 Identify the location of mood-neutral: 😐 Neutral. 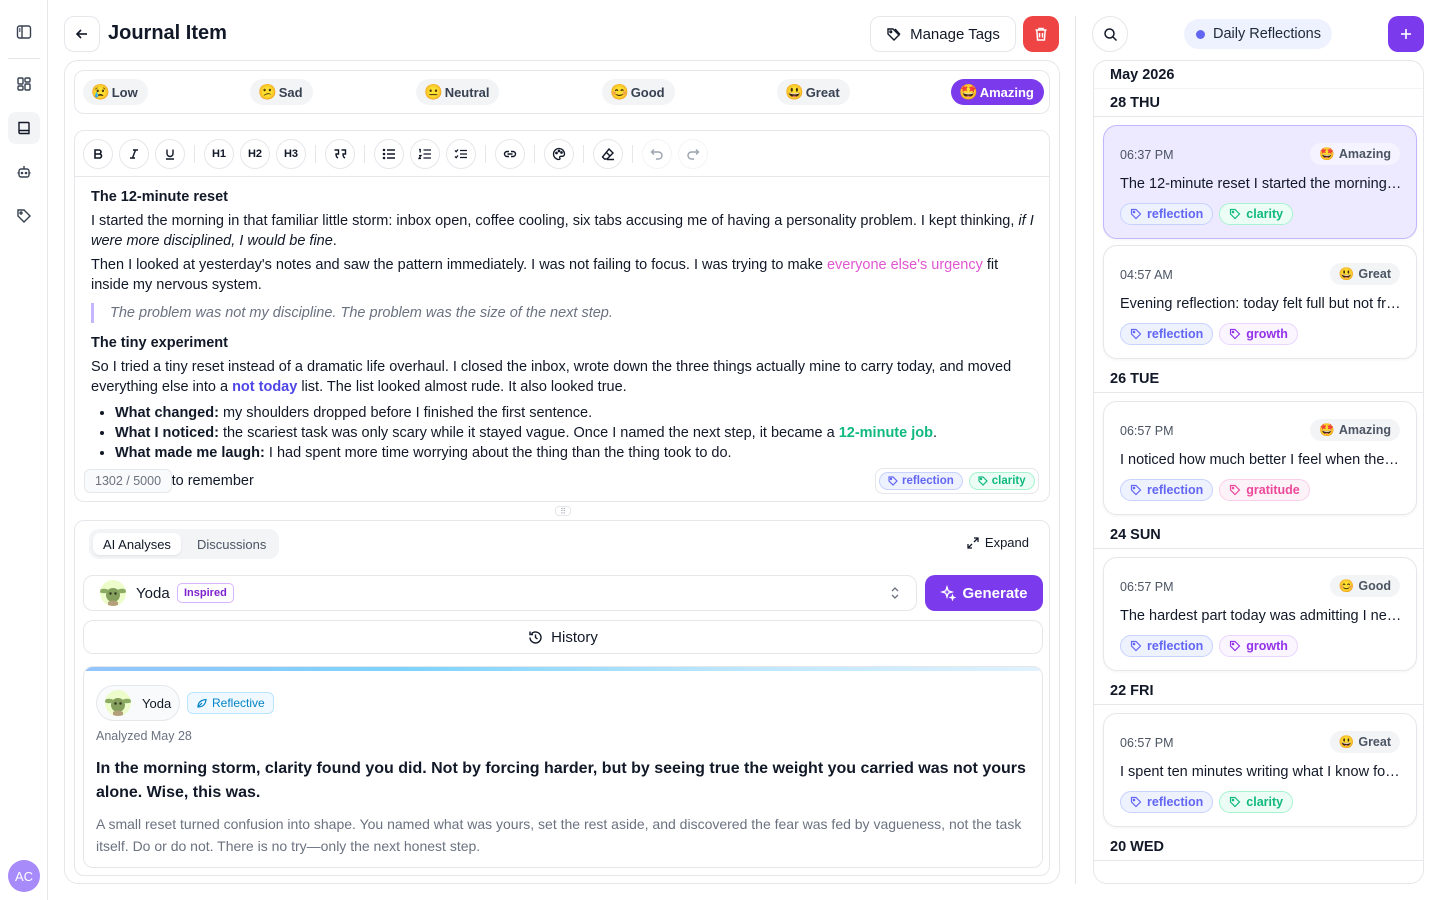
(458, 92).